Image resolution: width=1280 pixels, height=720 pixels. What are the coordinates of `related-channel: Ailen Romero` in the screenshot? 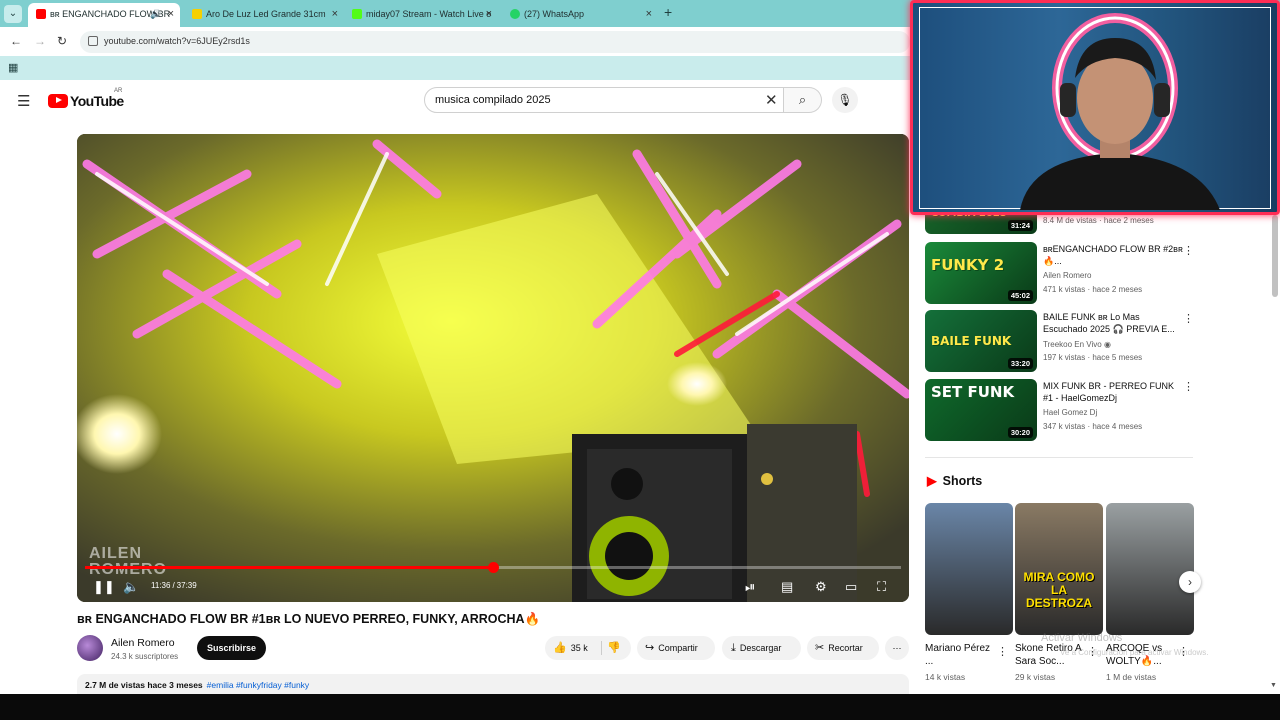 It's located at (1067, 275).